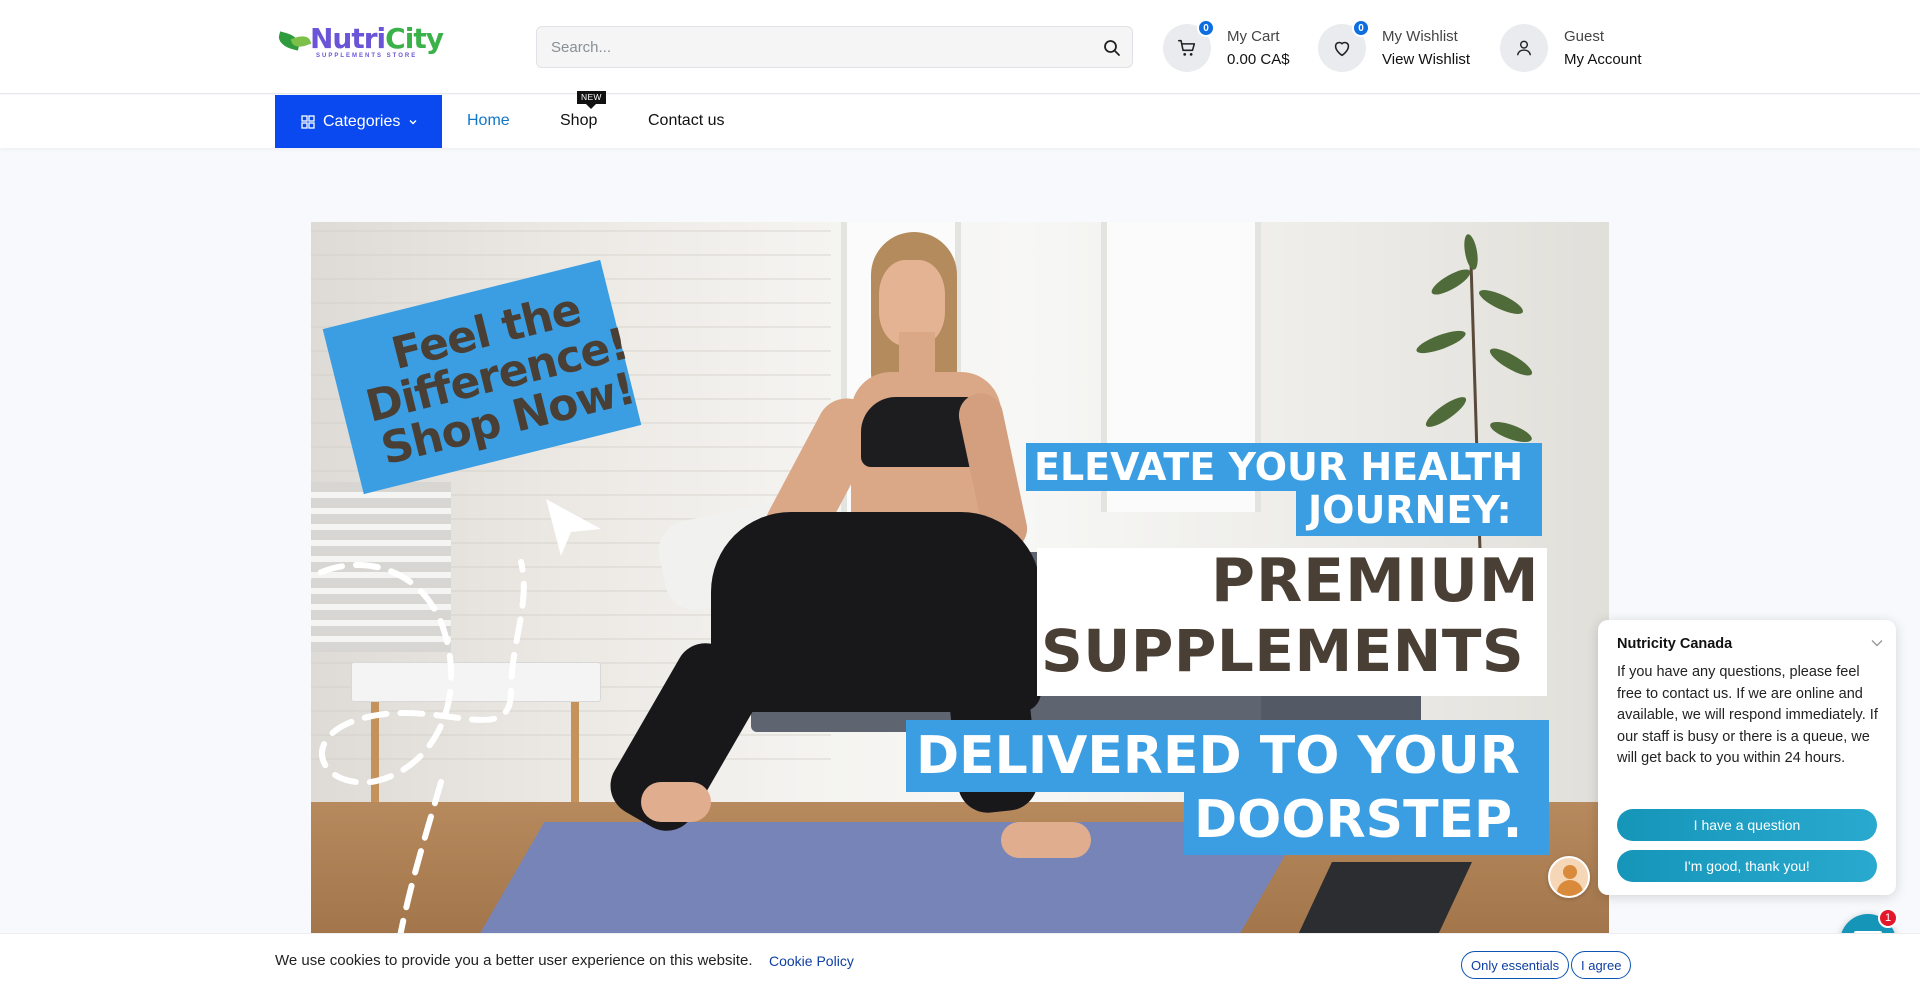 Image resolution: width=1920 pixels, height=993 pixels. Describe the element at coordinates (1227, 756) in the screenshot. I see `delivered-line-1: DELIVERED TO YOUR` at that location.